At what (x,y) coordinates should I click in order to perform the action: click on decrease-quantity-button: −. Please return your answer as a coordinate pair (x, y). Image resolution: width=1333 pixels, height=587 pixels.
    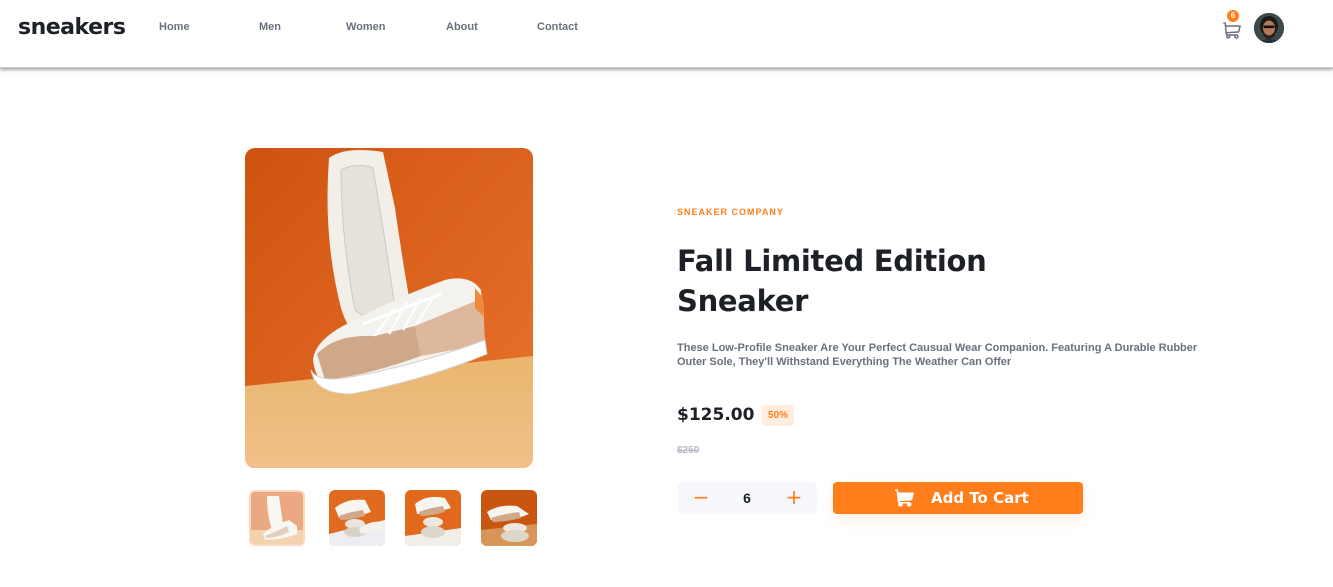
    Looking at the image, I should click on (701, 498).